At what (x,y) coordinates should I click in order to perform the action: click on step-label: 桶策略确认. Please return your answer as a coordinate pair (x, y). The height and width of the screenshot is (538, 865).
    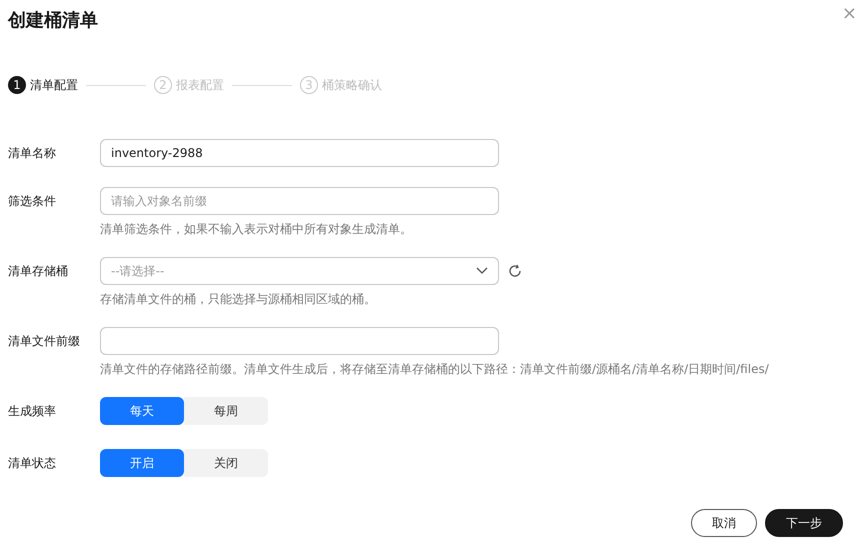
    Looking at the image, I should click on (352, 85).